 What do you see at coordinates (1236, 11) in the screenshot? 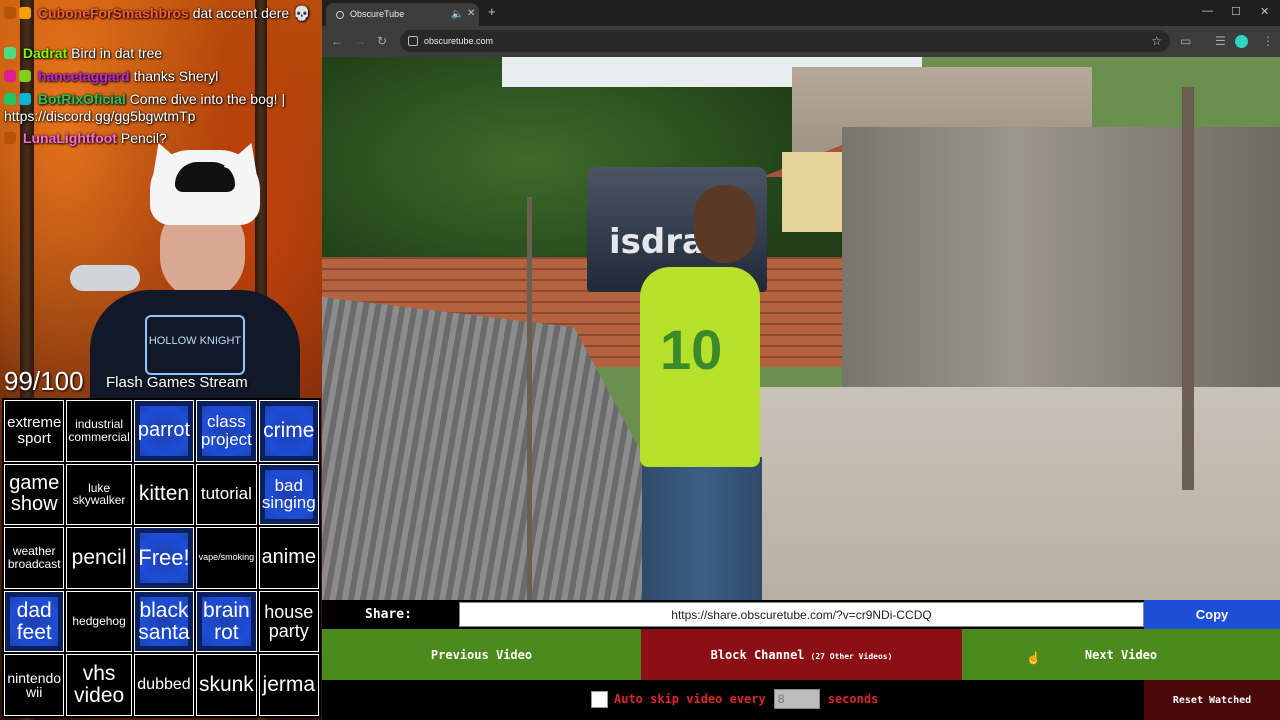
I see `maximize-icon: ☐` at bounding box center [1236, 11].